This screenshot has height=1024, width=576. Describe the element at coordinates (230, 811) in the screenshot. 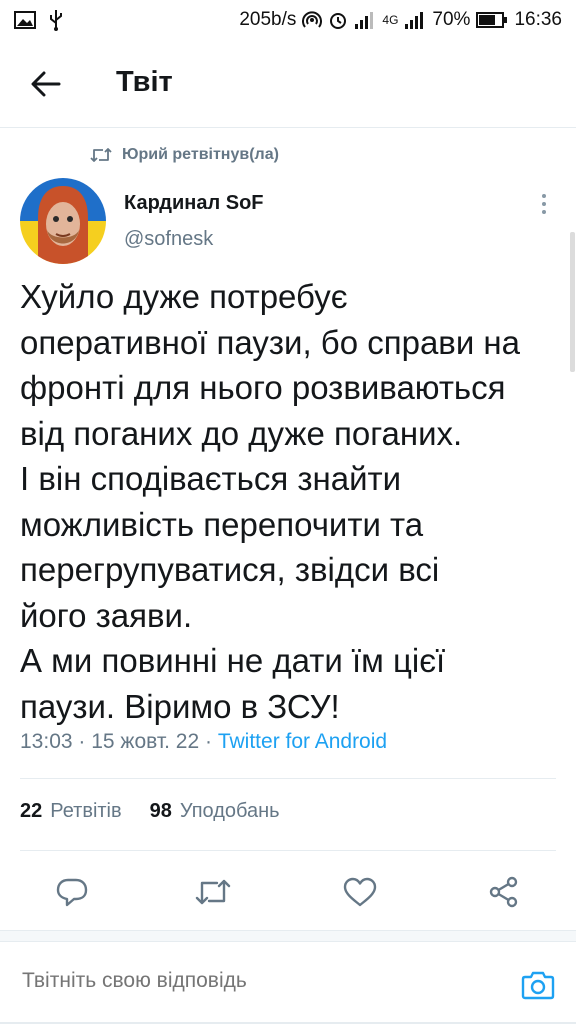

I see `likes-label: Уподобань` at that location.